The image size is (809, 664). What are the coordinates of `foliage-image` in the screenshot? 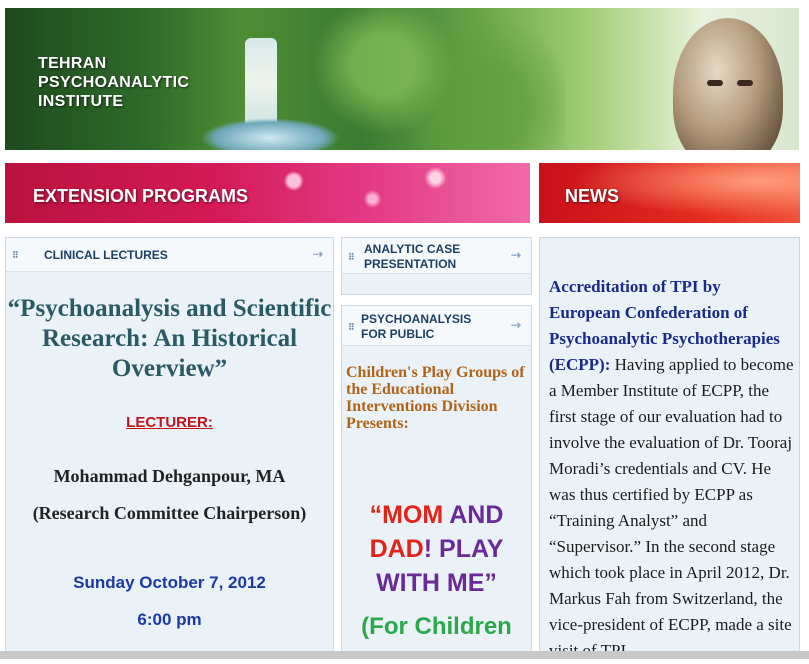 It's located at (435, 79).